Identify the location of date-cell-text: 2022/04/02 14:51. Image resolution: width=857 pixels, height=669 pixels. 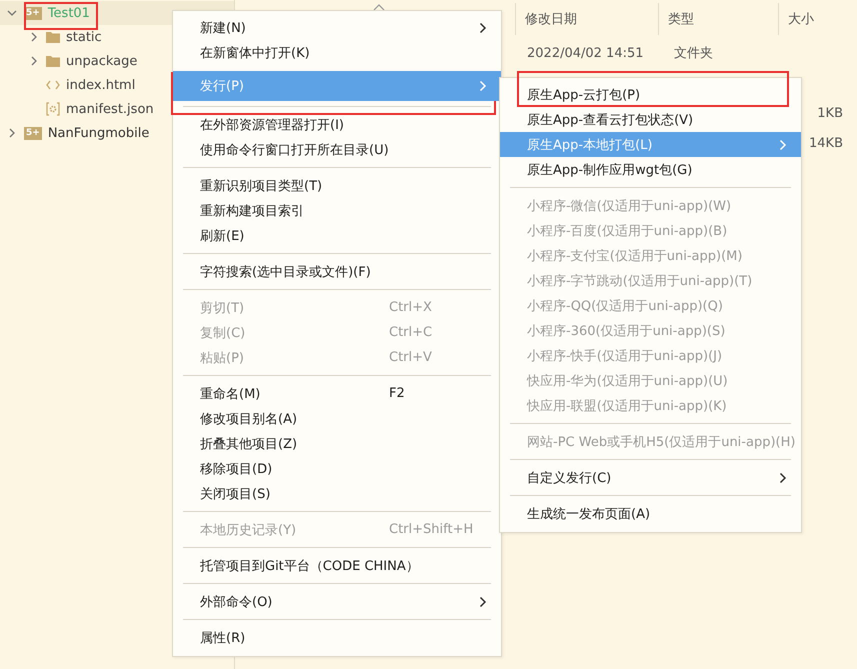
(585, 53).